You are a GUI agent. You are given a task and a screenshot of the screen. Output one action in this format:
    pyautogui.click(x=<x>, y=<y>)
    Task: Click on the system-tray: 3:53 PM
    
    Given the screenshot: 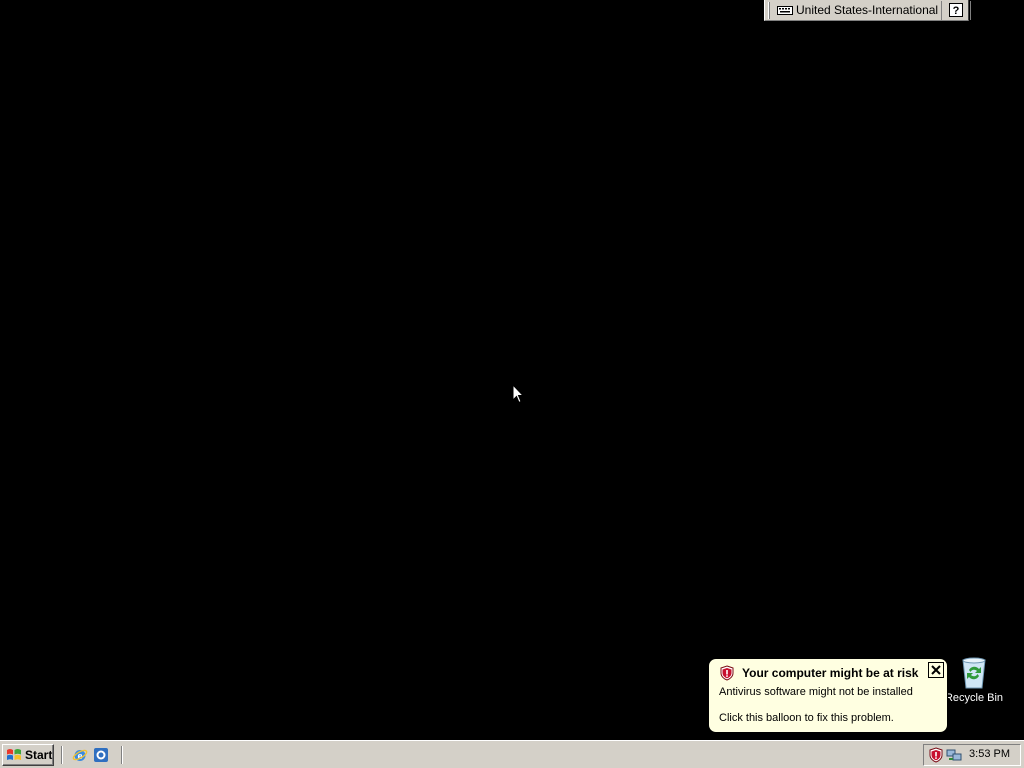 What is the action you would take?
    pyautogui.click(x=972, y=755)
    